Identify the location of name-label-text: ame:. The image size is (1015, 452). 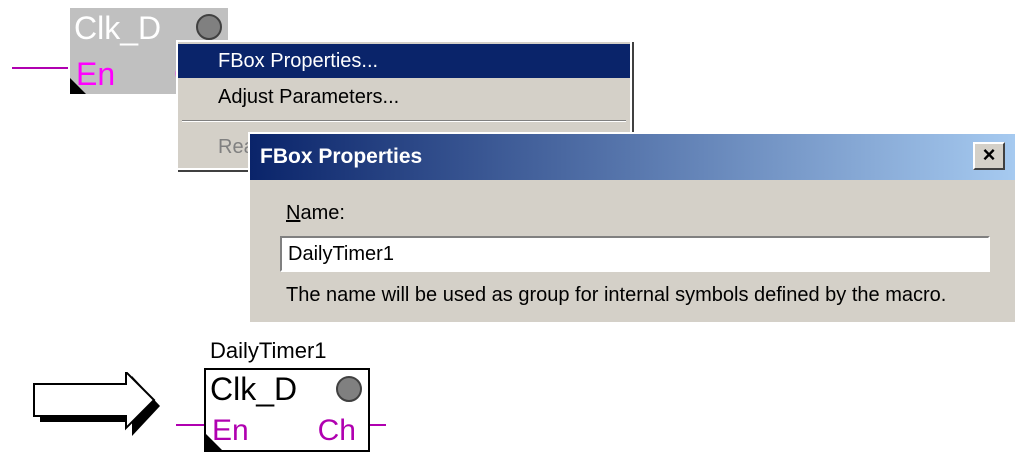
(322, 213).